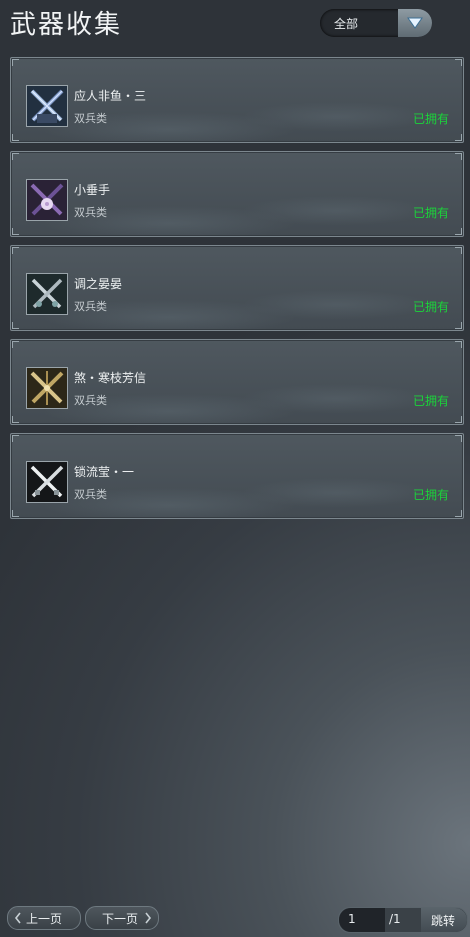 The height and width of the screenshot is (937, 470). What do you see at coordinates (66, 25) in the screenshot?
I see `page-title: 武器收集` at bounding box center [66, 25].